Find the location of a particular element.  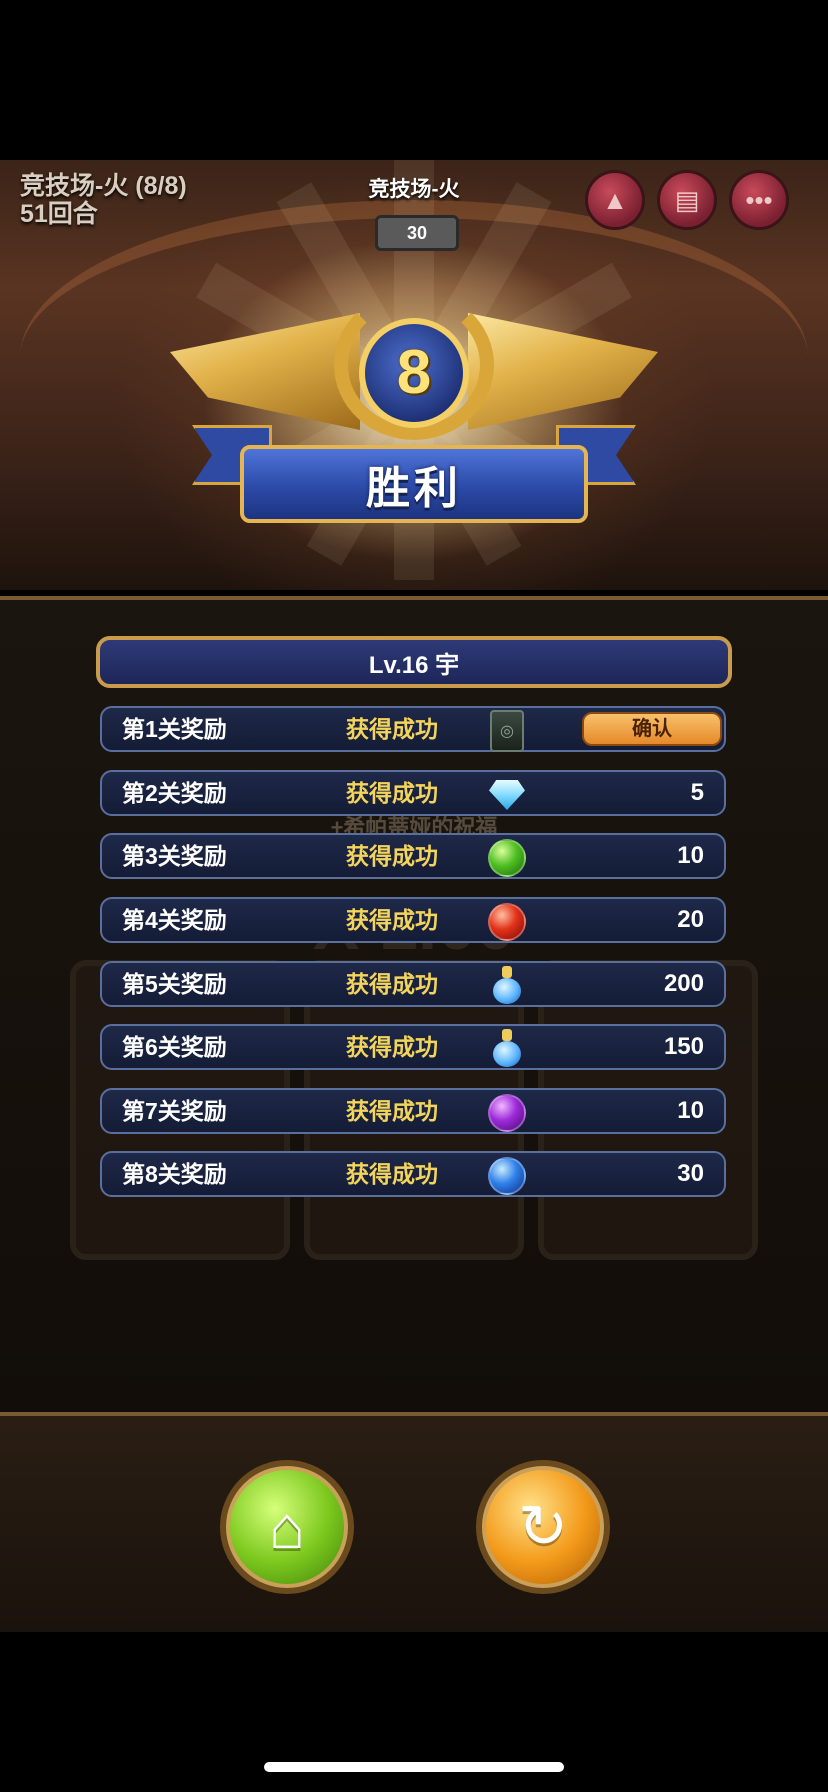

scroll-icon: ▤ is located at coordinates (687, 199).